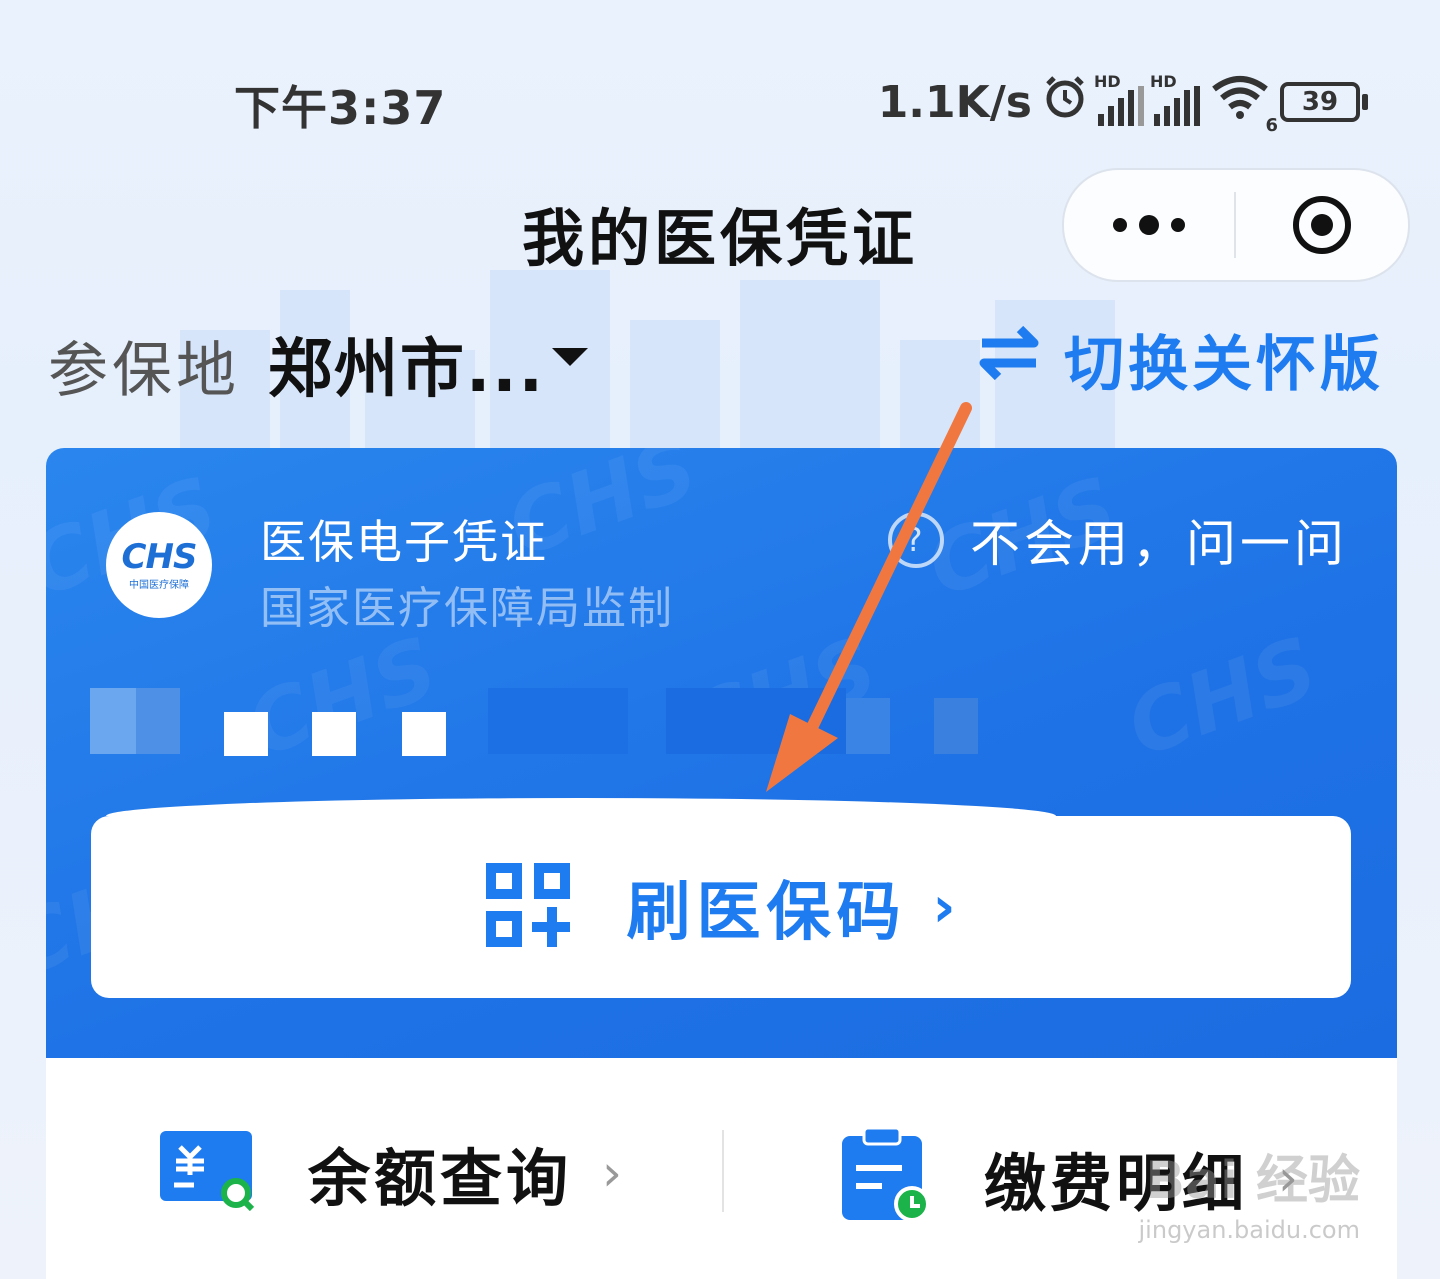  Describe the element at coordinates (570, 357) in the screenshot. I see `caret-down-icon` at that location.